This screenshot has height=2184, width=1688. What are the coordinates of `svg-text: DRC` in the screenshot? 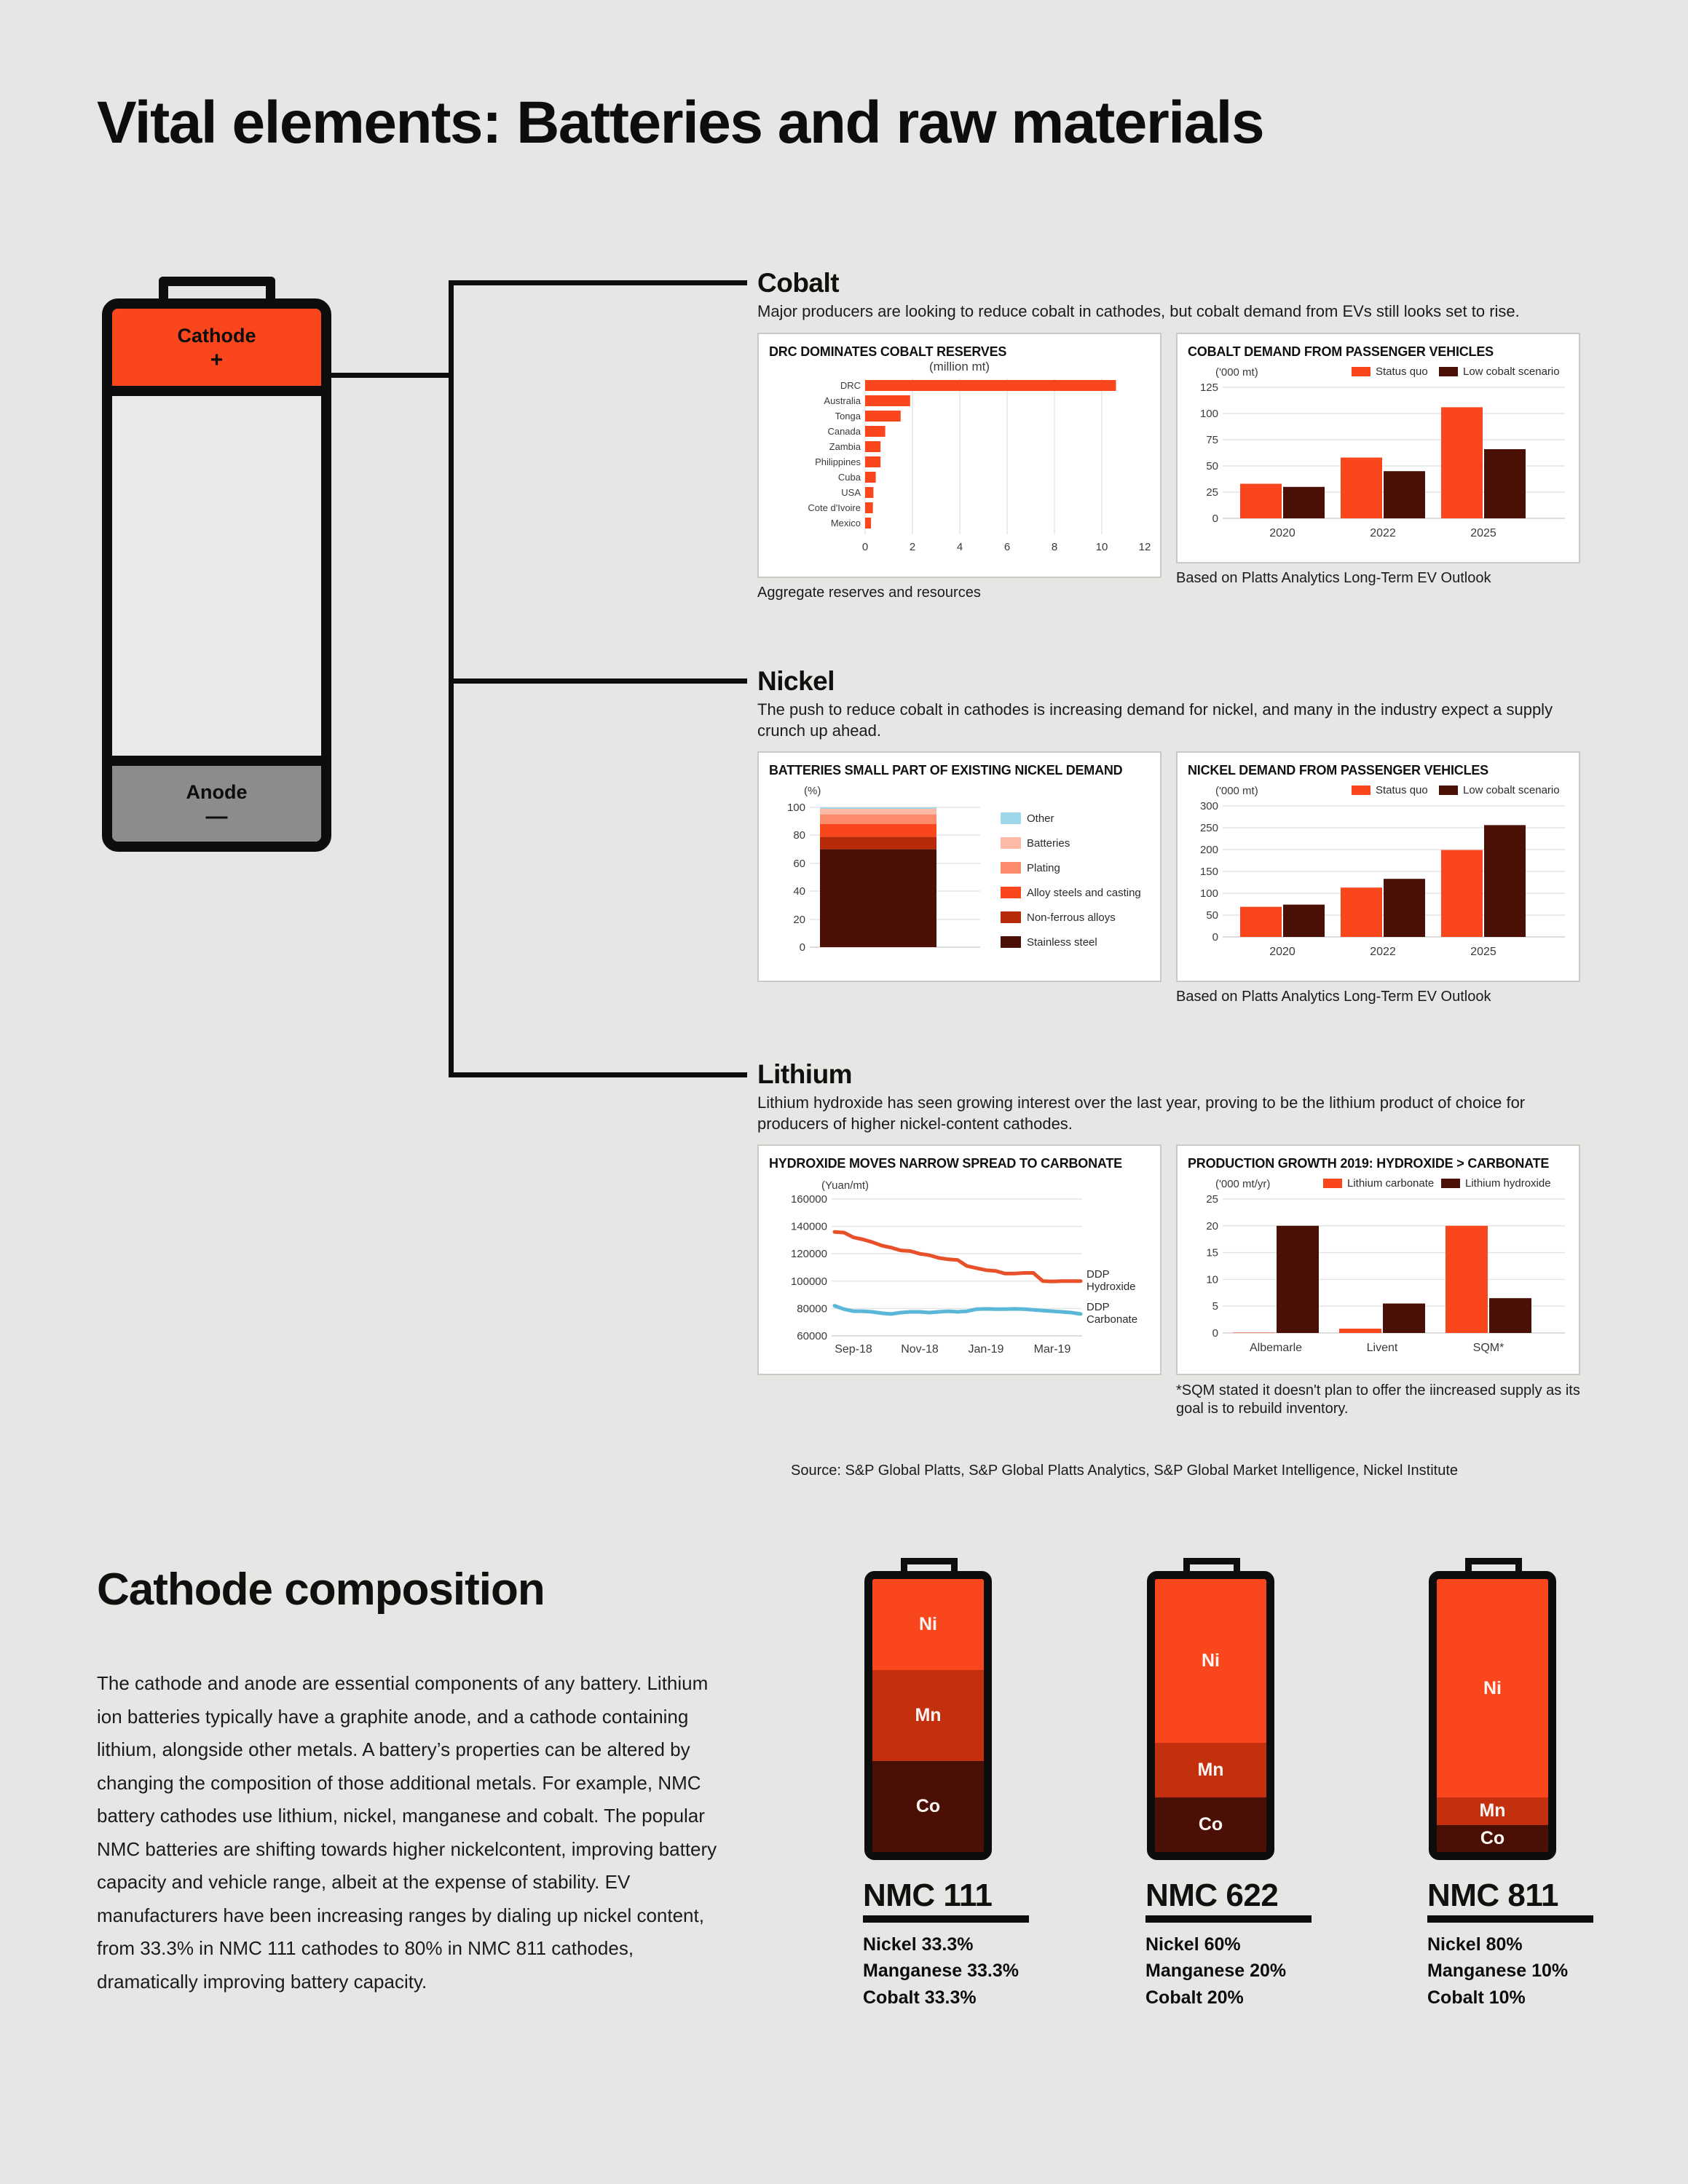 It's located at (850, 385).